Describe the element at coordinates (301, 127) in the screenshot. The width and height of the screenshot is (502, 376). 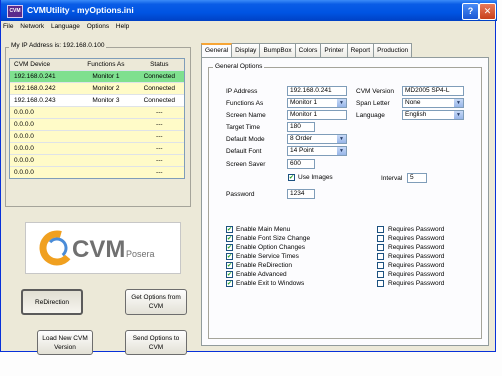
I see `target-time-field: 180` at that location.